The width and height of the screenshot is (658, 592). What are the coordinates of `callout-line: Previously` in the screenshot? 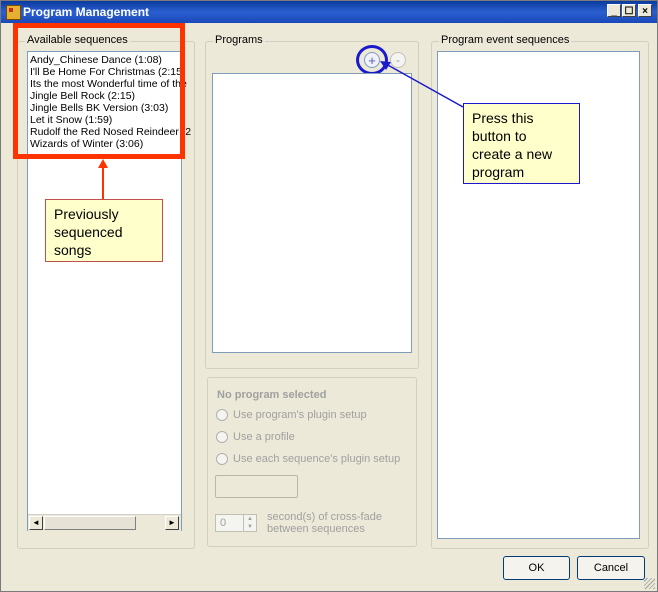 It's located at (86, 214).